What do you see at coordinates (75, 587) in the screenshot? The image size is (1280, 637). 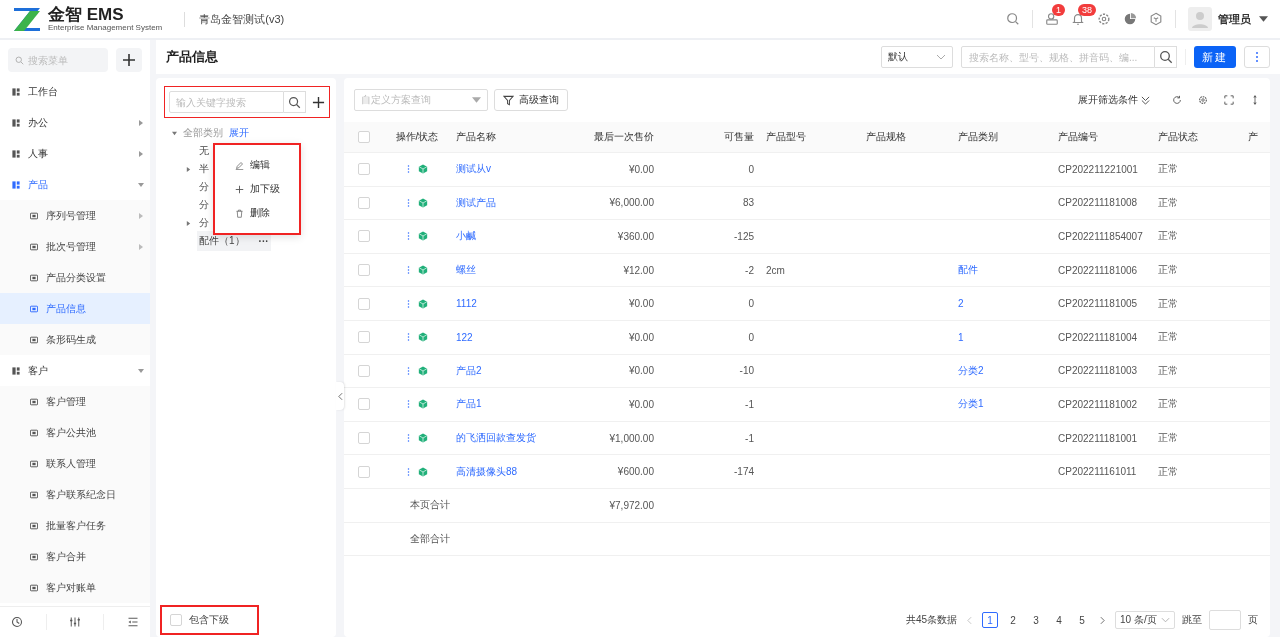 I see `sidebar-item: 客户对账单` at bounding box center [75, 587].